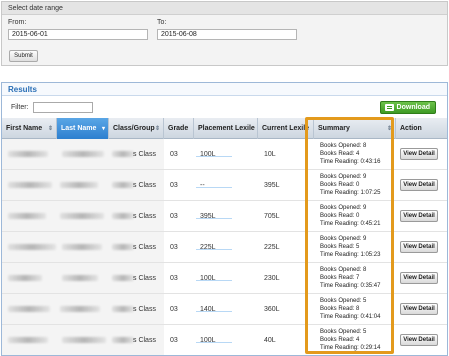  I want to click on col-placement-lexile: Placement Lexile, so click(226, 128).